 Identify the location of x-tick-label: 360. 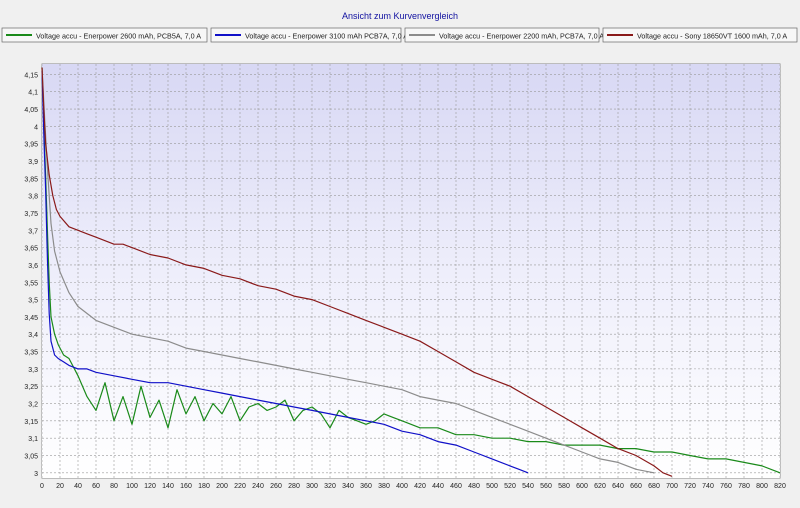
(366, 486).